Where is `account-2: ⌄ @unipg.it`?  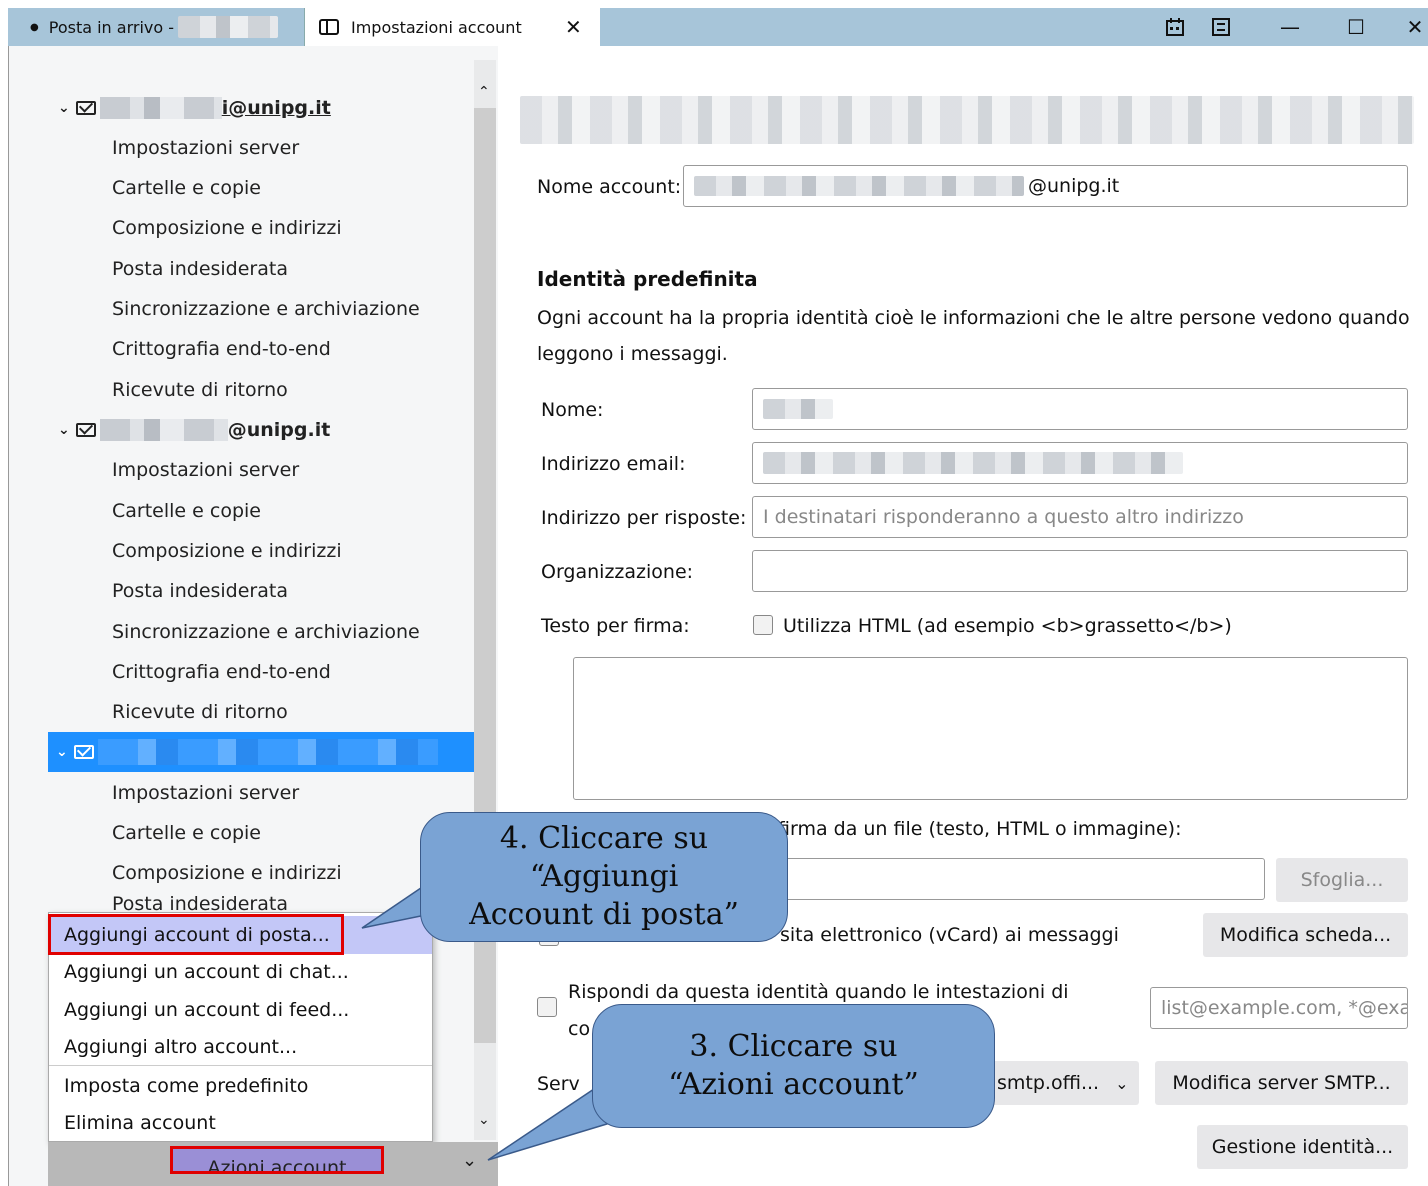
account-2: ⌄ @unipg.it is located at coordinates (241, 430).